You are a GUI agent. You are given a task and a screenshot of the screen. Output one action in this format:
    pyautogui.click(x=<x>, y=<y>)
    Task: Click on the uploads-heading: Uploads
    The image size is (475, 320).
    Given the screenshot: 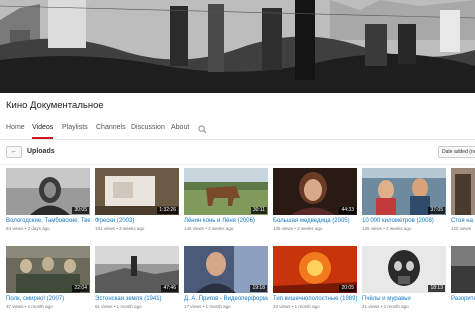 What is the action you would take?
    pyautogui.click(x=41, y=151)
    